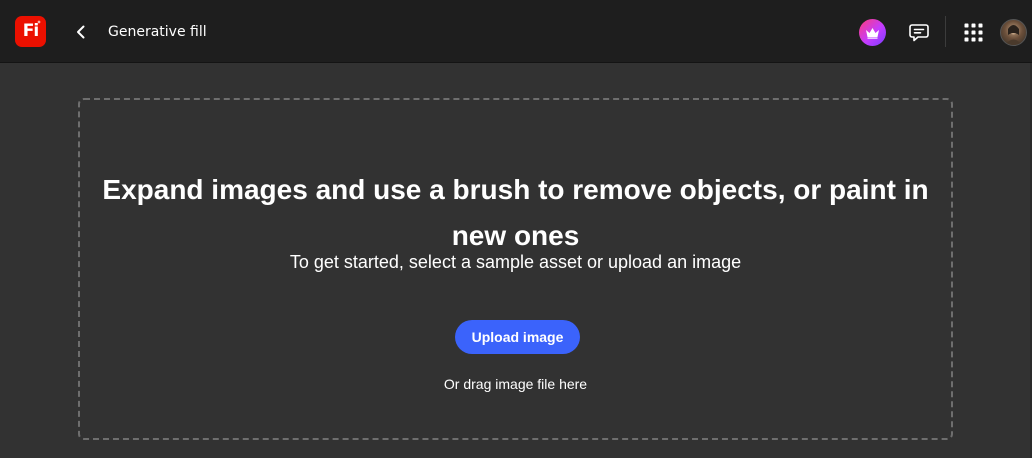 The image size is (1032, 458). I want to click on sparkle-icon, so click(39, 22).